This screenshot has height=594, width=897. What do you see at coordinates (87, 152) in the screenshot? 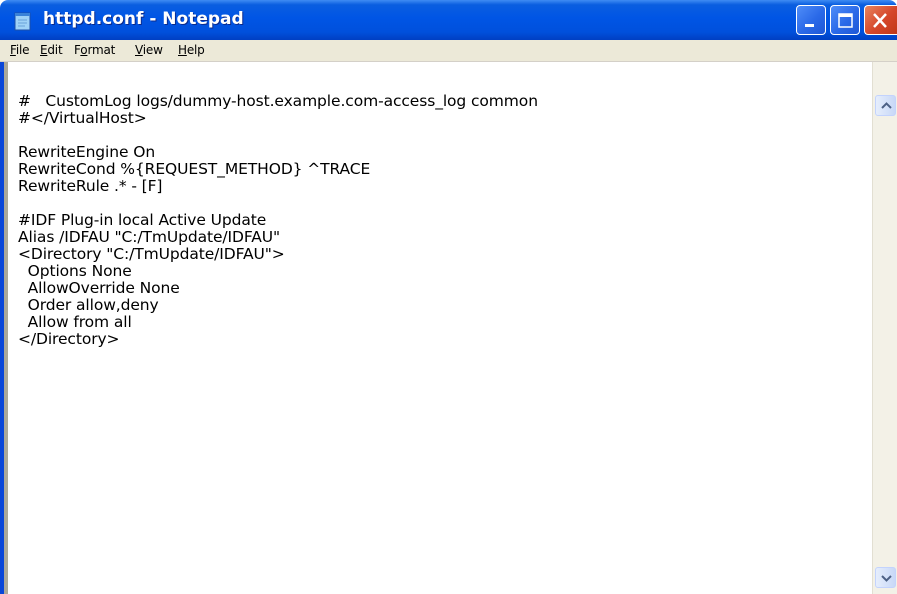
I see `editor-line-4: RewriteEngine On` at bounding box center [87, 152].